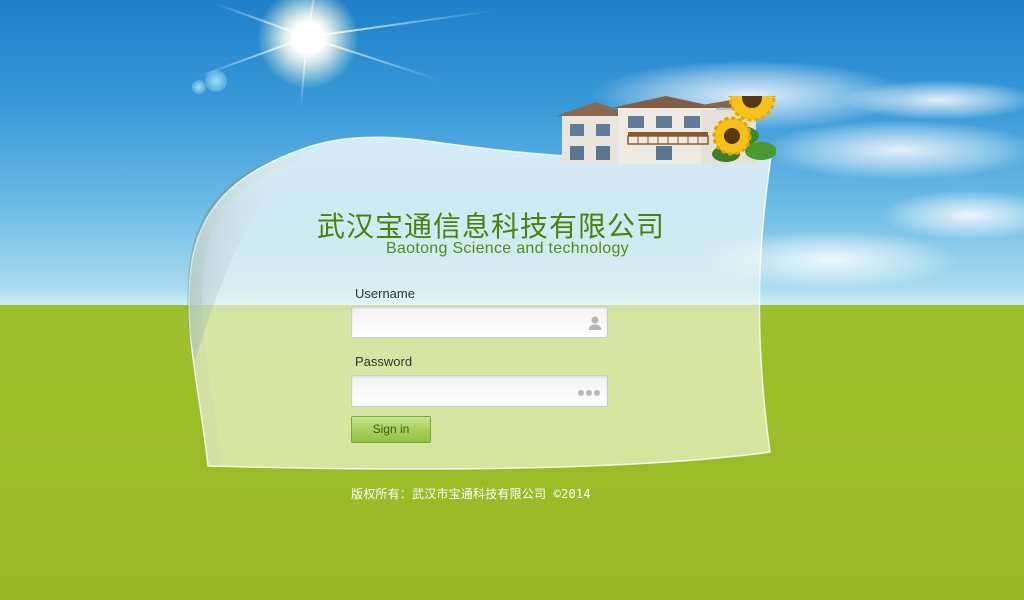  What do you see at coordinates (471, 494) in the screenshot?
I see `copyright-text: 版权所有：武汉市宝通科技有限公司 ©2014` at bounding box center [471, 494].